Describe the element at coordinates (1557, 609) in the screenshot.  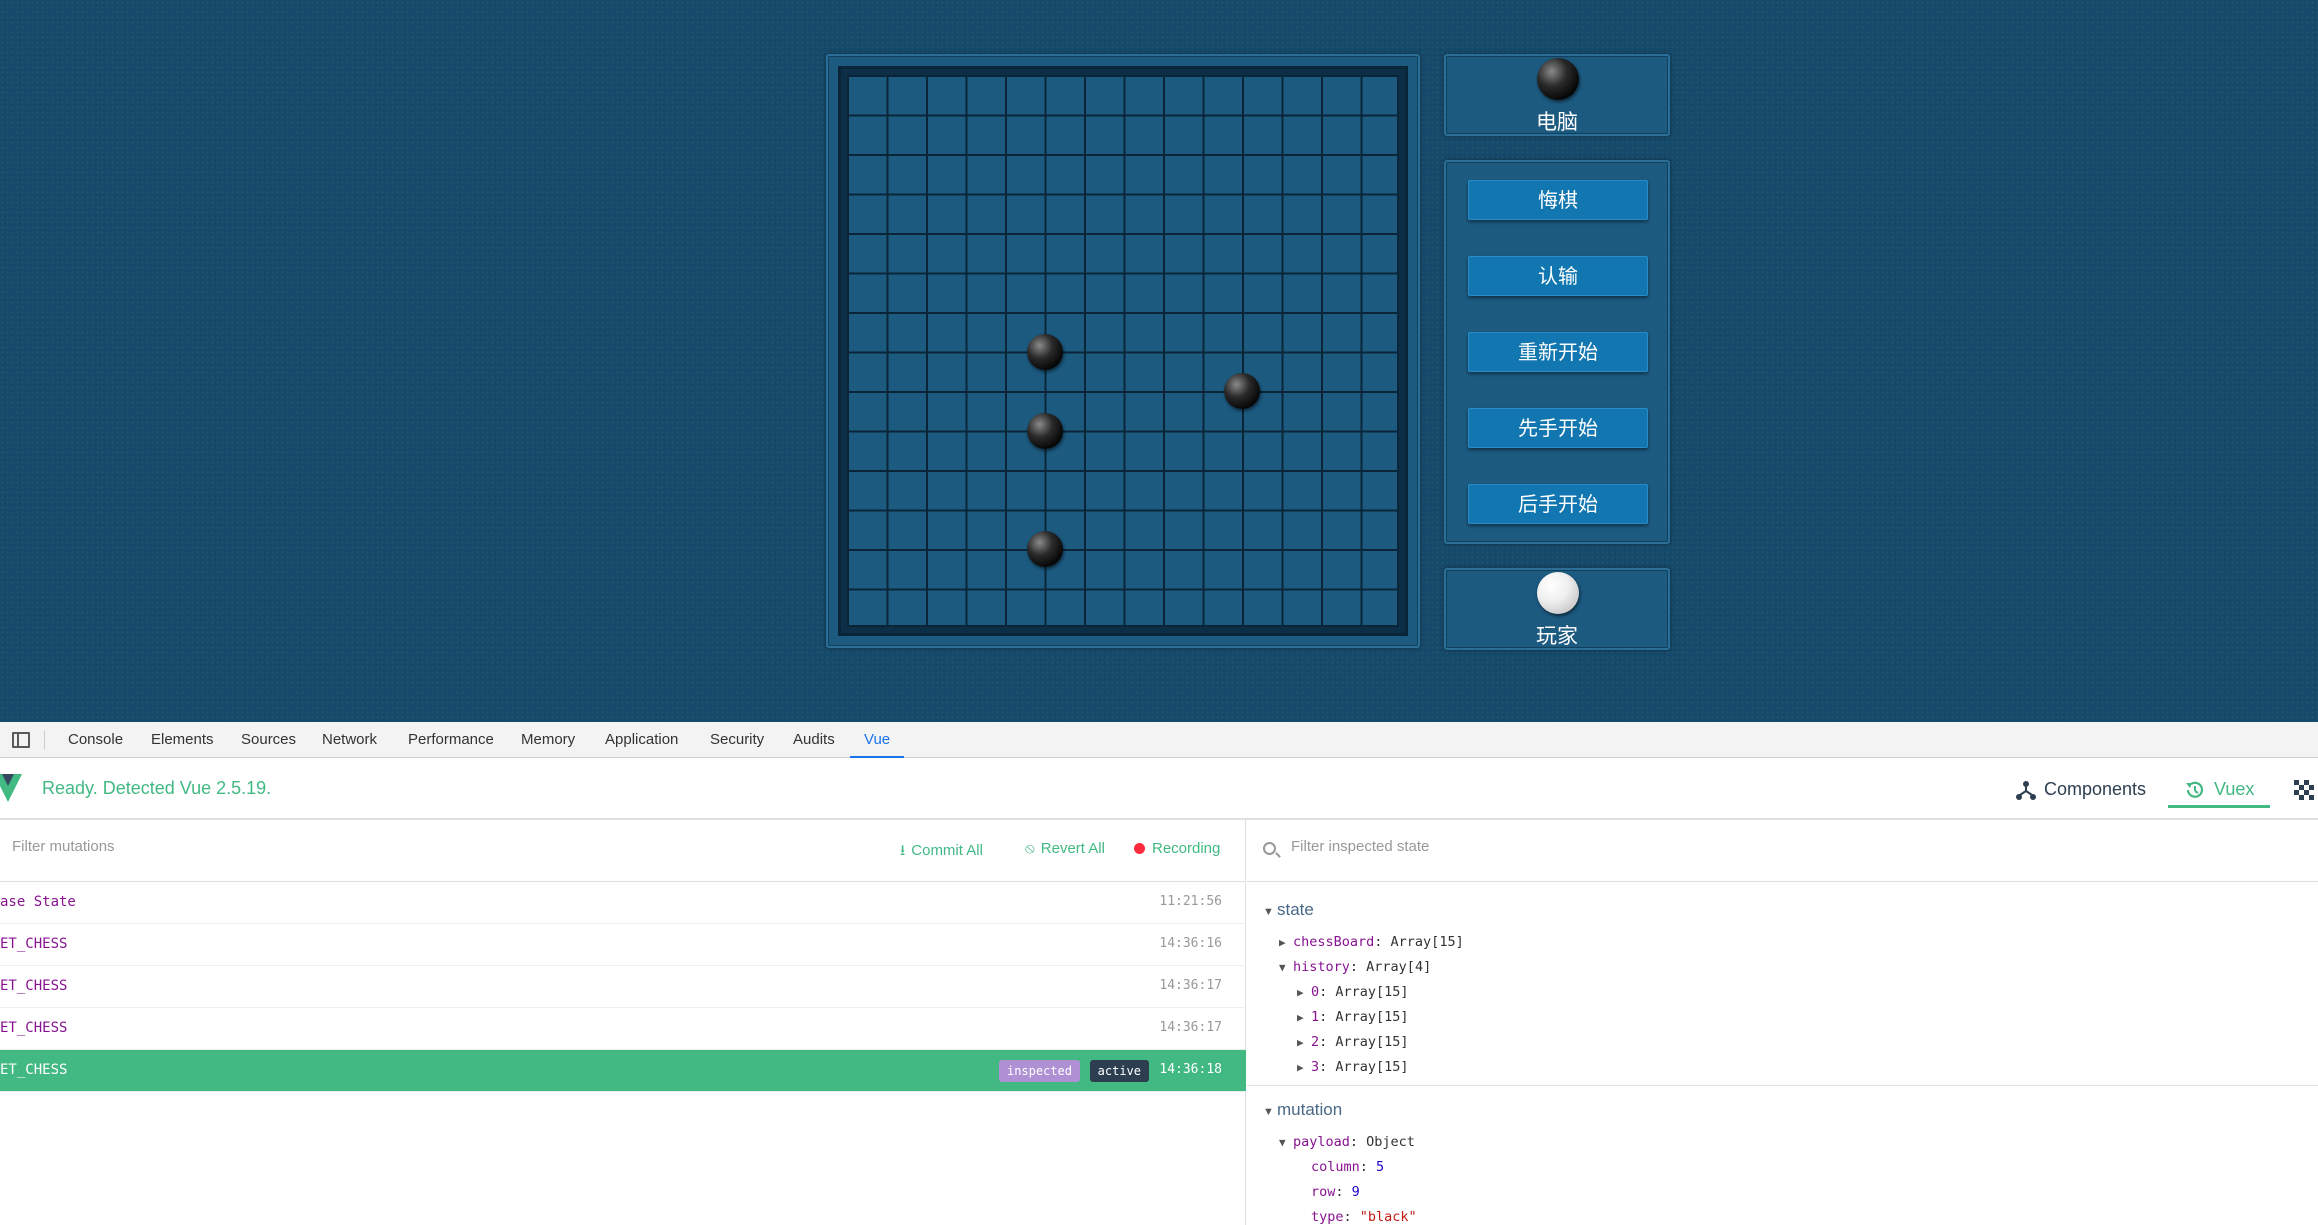
I see `player-panel: 玩家` at that location.